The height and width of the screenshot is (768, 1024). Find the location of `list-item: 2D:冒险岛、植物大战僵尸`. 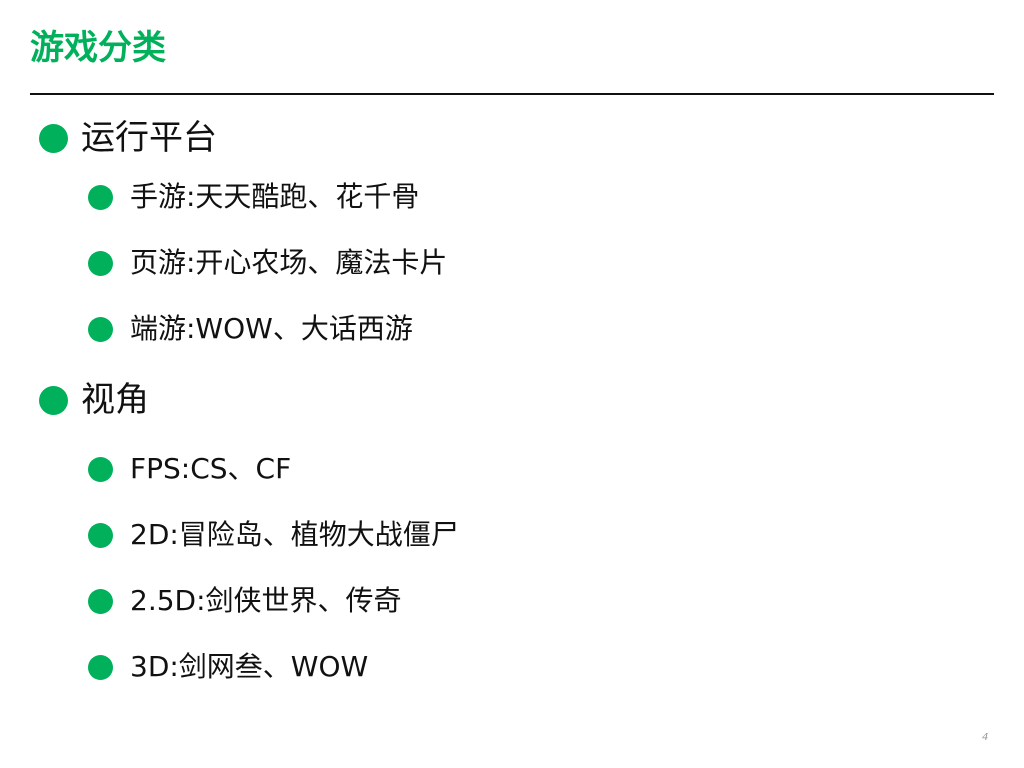

list-item: 2D:冒险岛、植物大战僵尸 is located at coordinates (273, 535).